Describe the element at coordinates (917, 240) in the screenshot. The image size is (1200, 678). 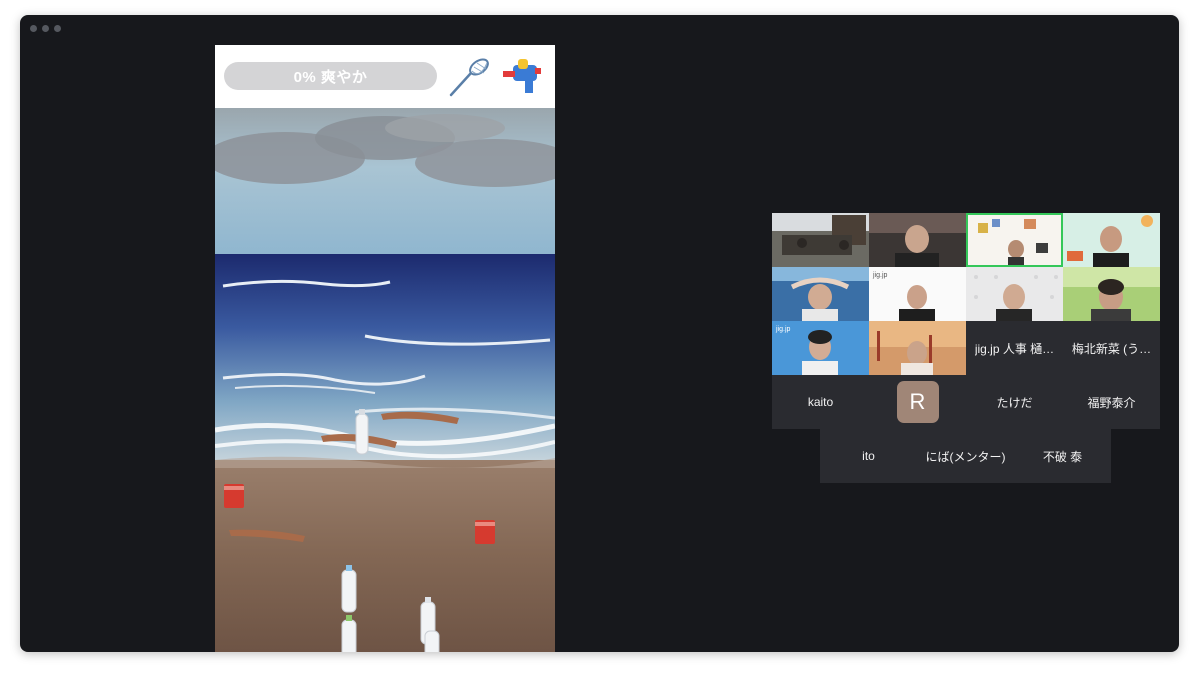
I see `video-tile-glasses-man` at that location.